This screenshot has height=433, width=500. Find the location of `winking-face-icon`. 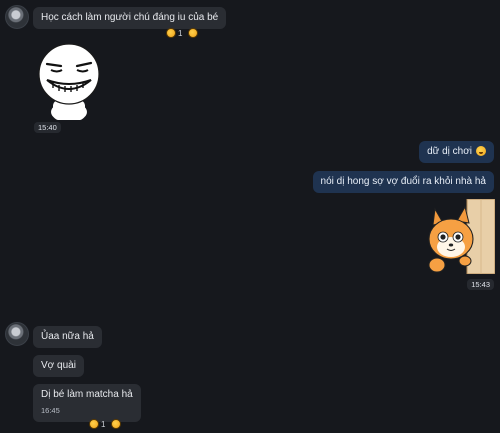

winking-face-icon is located at coordinates (481, 151).